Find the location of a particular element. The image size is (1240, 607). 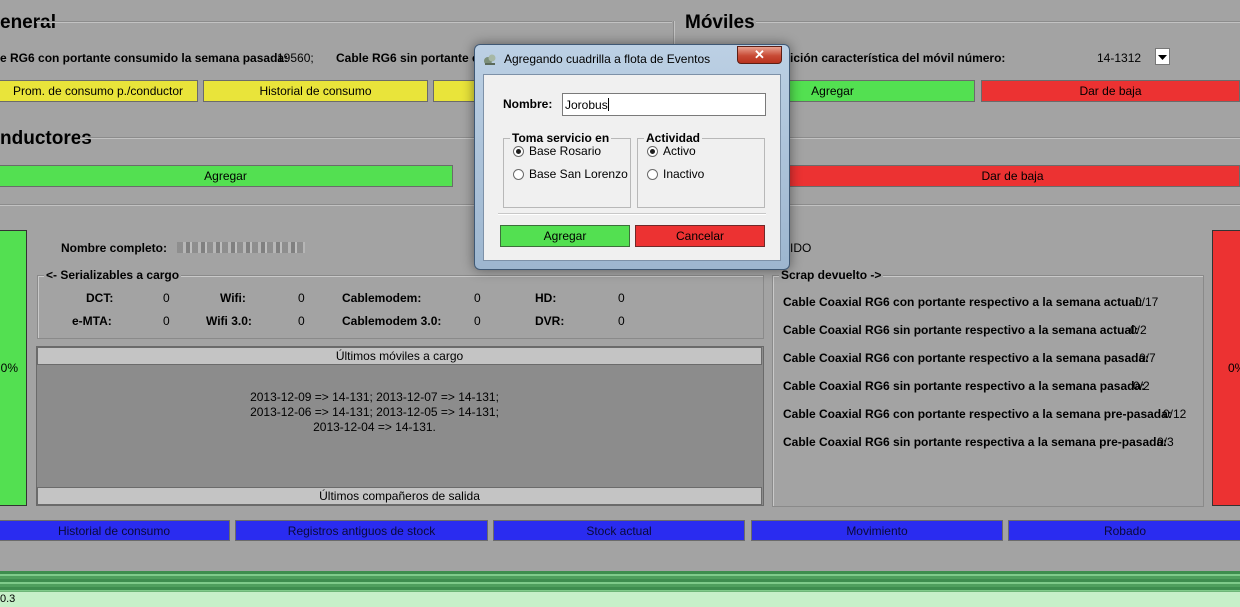

hd-value: 0 is located at coordinates (621, 298).